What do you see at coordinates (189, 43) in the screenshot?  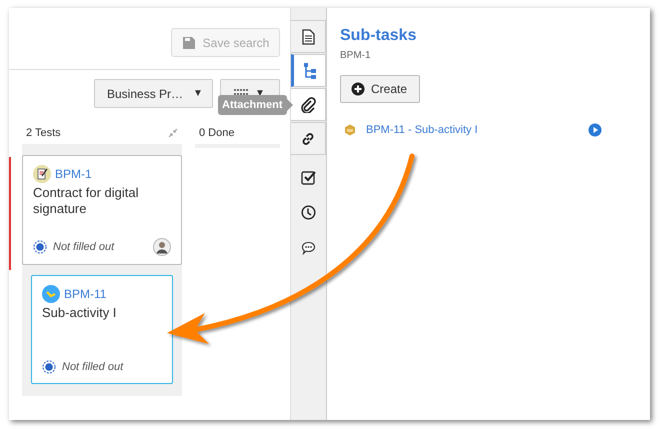 I see `save-icon` at bounding box center [189, 43].